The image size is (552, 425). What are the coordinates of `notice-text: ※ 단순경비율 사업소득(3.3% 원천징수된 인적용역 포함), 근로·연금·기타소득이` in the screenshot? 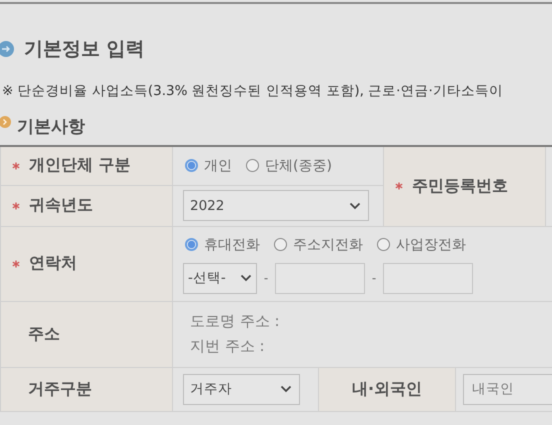 It's located at (252, 91).